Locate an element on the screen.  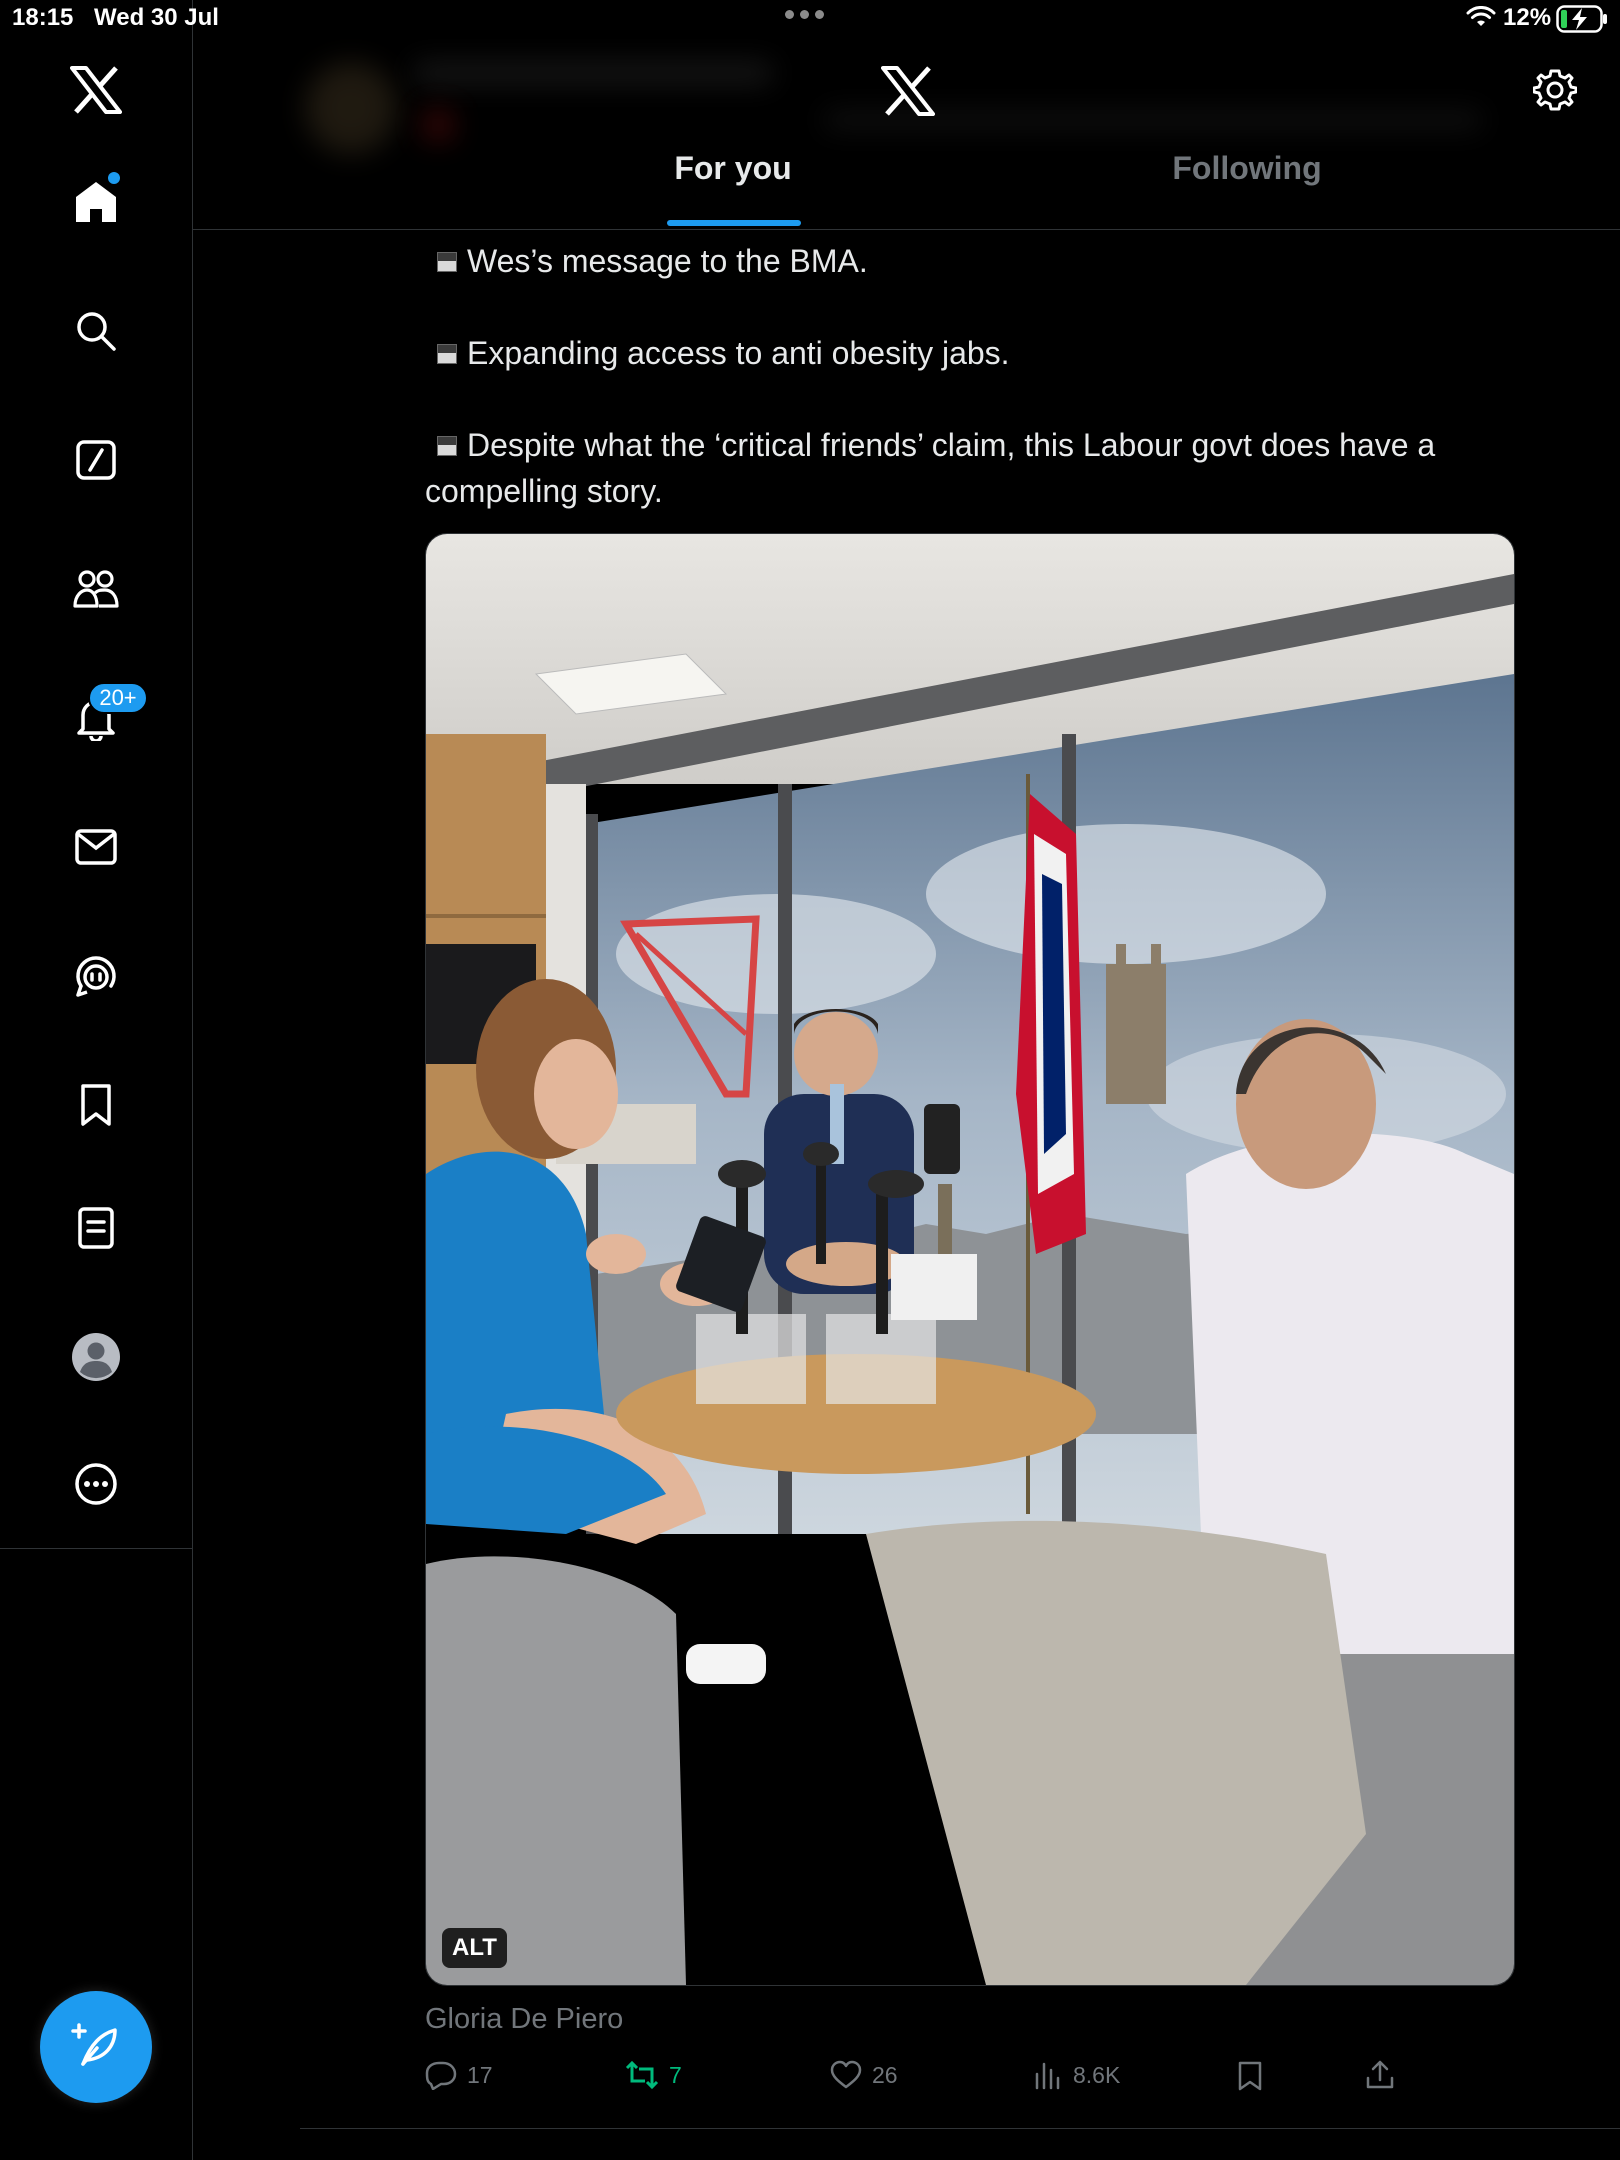
communities-icon is located at coordinates (96, 589).